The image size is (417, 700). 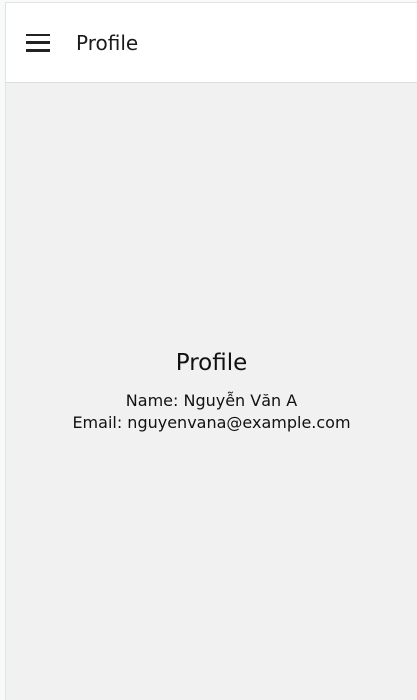 I want to click on profile-email: Email: nguyenvana@example.com, so click(x=211, y=422).